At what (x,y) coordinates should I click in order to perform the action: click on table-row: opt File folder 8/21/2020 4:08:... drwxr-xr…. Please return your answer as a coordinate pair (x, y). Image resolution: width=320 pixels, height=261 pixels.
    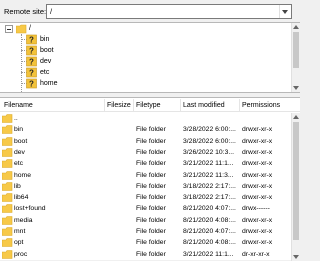
    Looking at the image, I should click on (150, 242).